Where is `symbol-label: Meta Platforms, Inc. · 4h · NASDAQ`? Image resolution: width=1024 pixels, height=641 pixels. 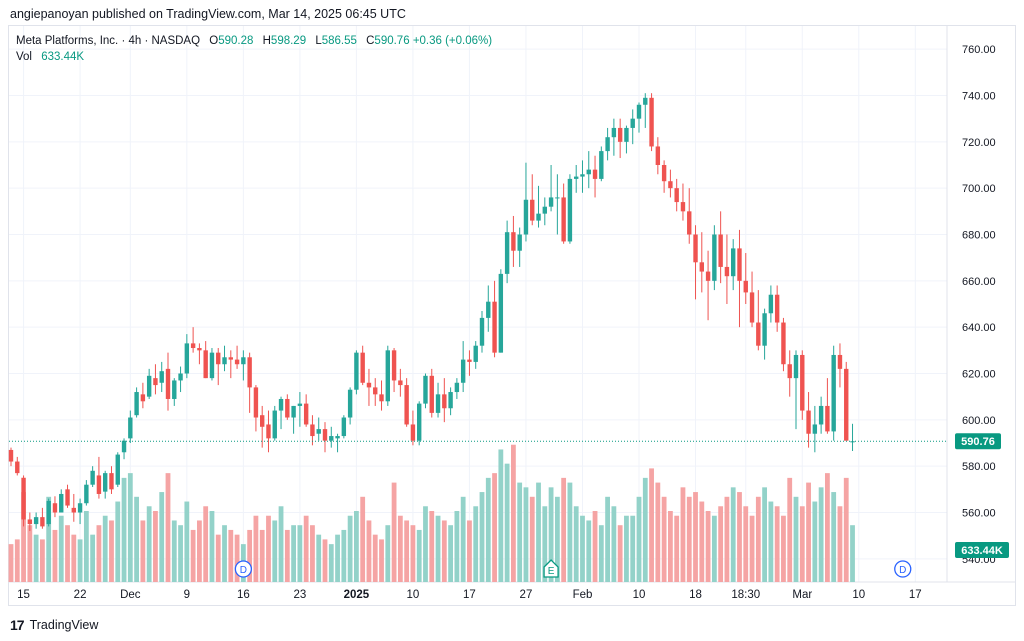 symbol-label: Meta Platforms, Inc. · 4h · NASDAQ is located at coordinates (108, 41).